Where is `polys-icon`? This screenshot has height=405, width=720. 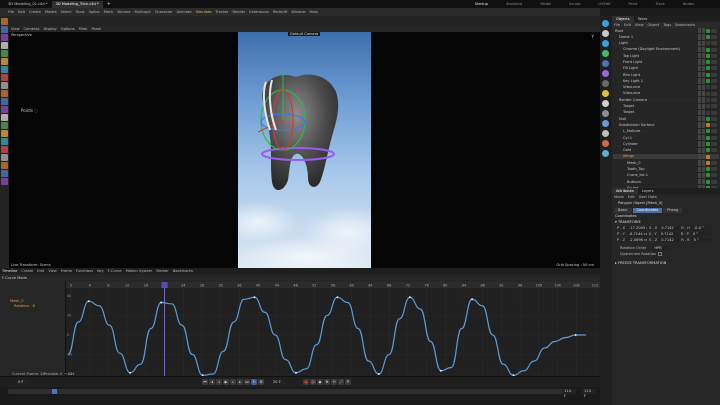
polys-icon is located at coordinates (4, 85).